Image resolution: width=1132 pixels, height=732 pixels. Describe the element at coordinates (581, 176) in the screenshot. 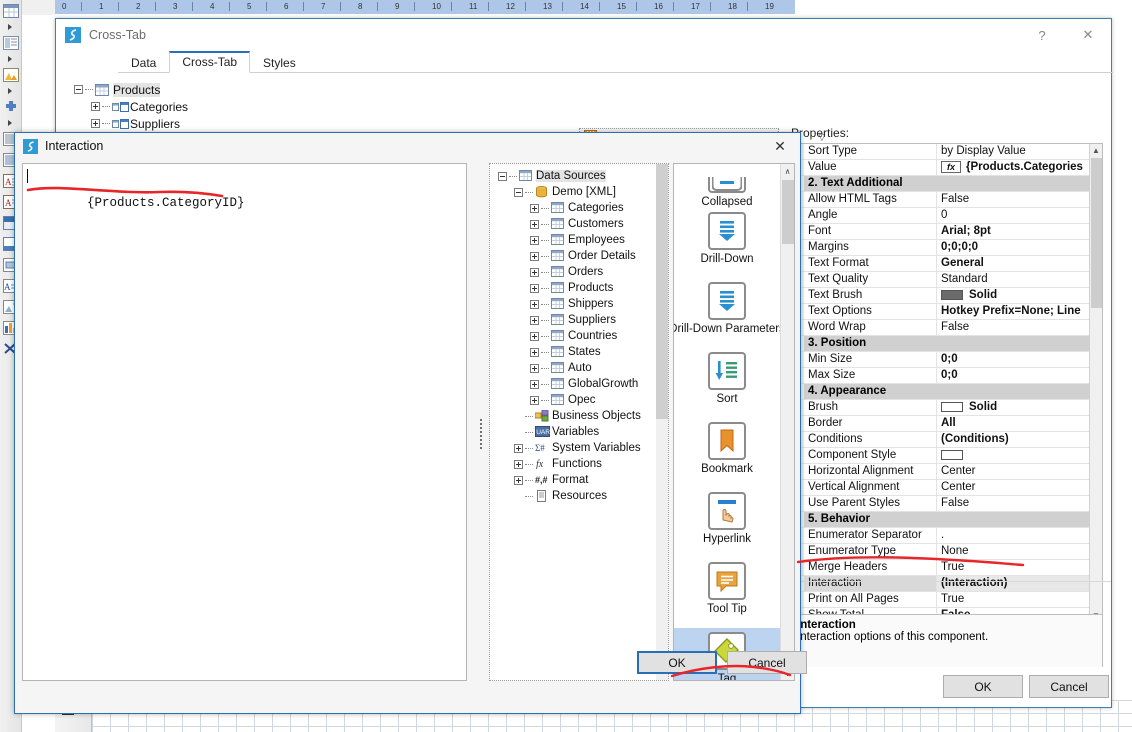

I see `data-tree-item: Data Sources` at that location.